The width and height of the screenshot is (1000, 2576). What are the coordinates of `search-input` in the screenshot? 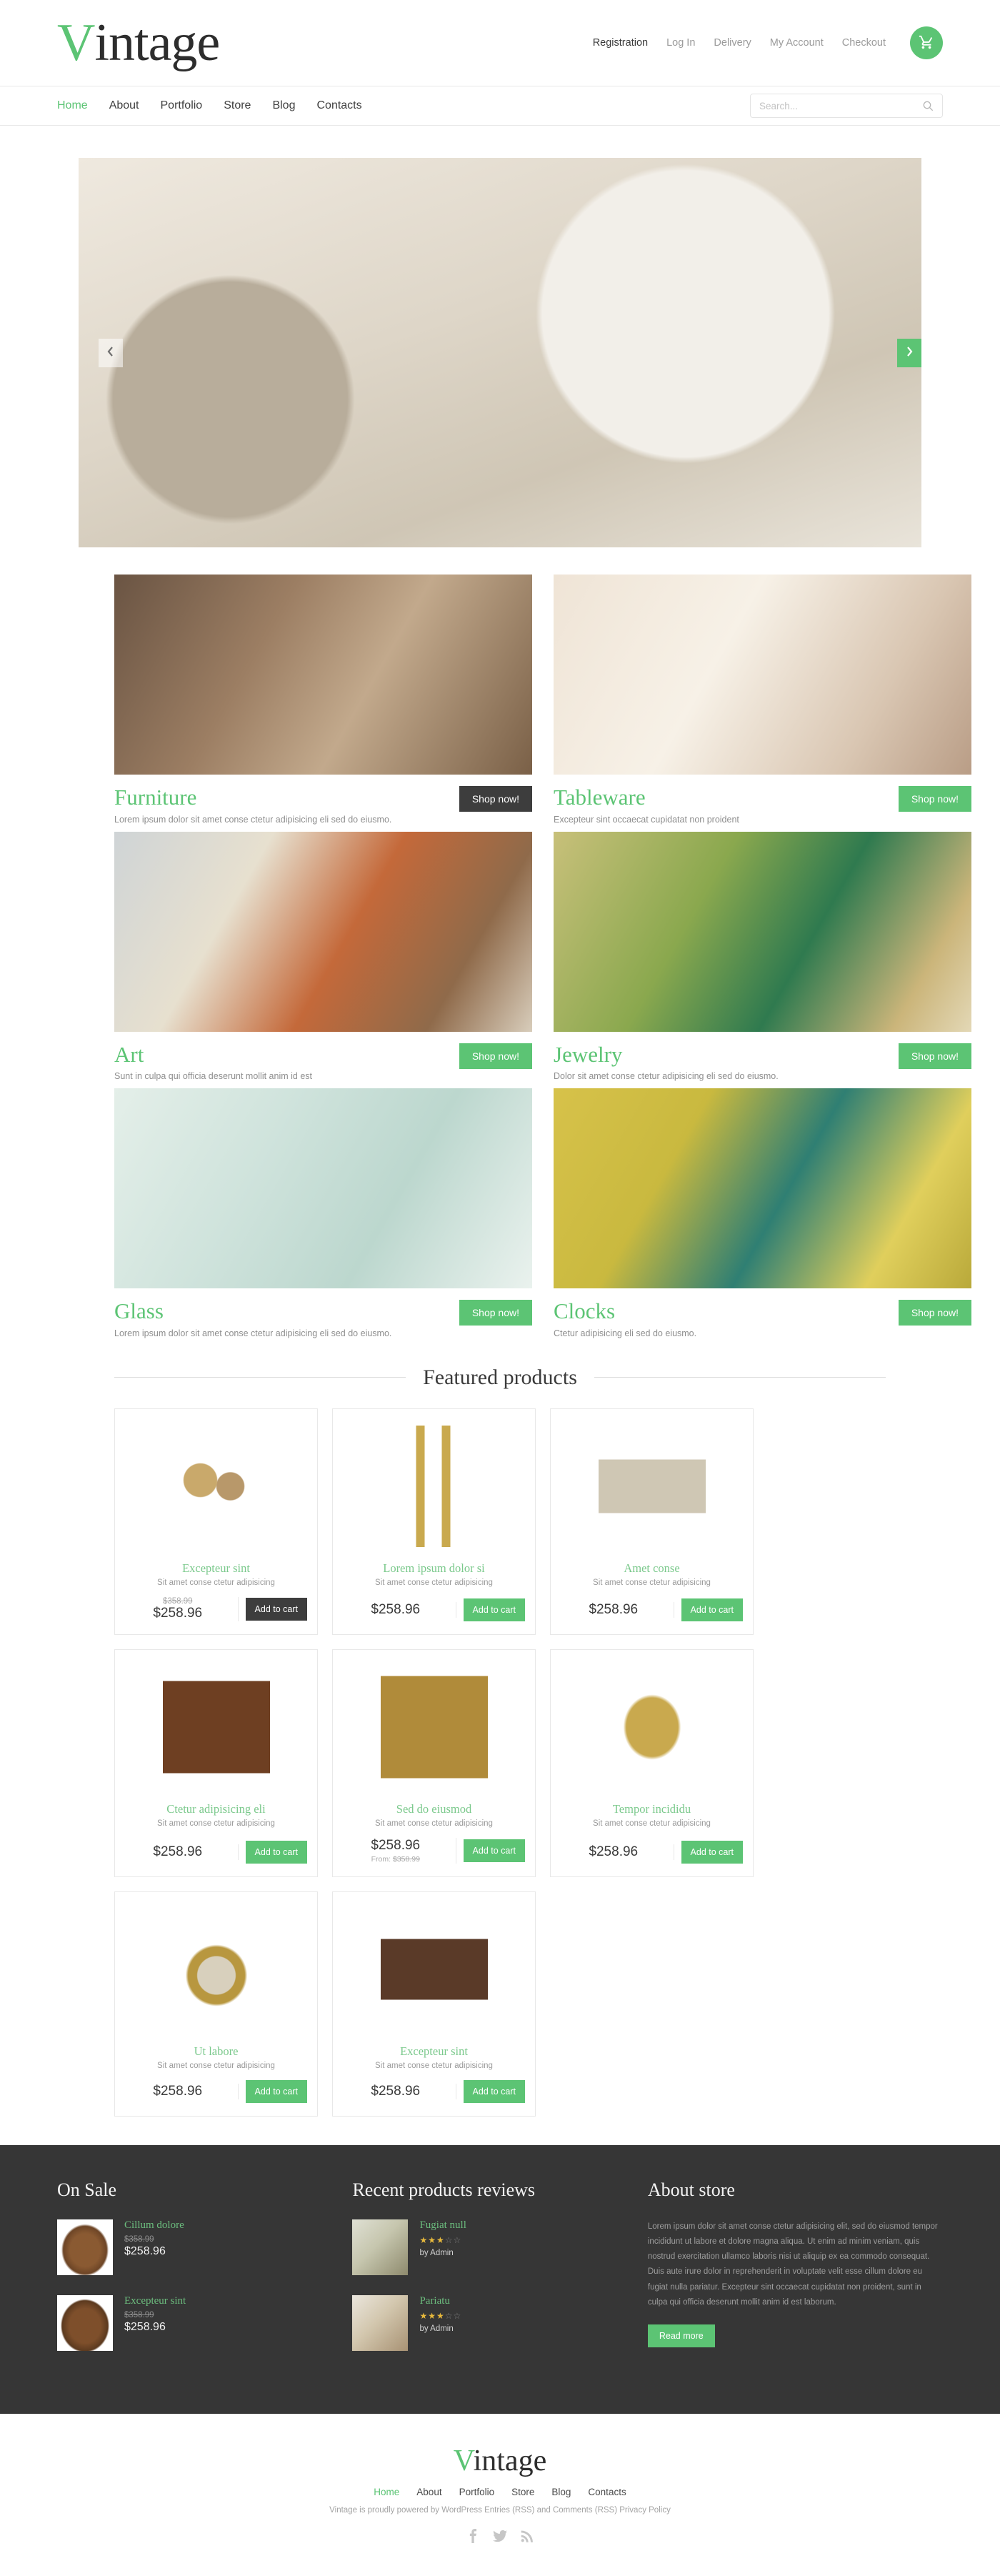 It's located at (840, 105).